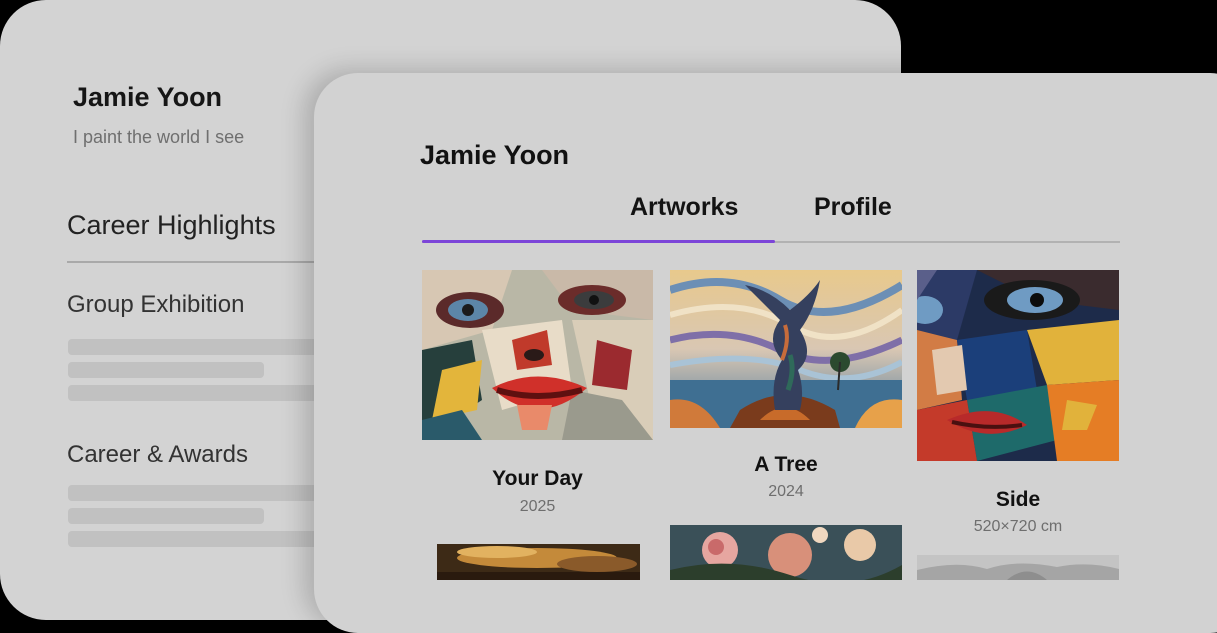 The height and width of the screenshot is (633, 1217). I want to click on flower-painting, so click(786, 552).